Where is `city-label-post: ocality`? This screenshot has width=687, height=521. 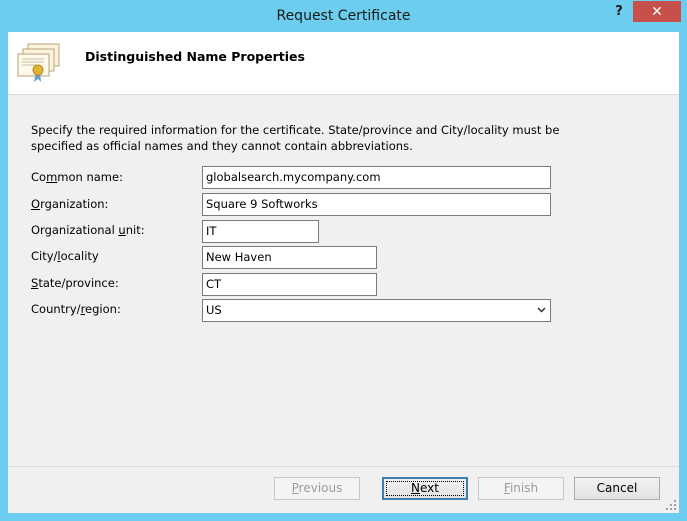 city-label-post: ocality is located at coordinates (79, 256).